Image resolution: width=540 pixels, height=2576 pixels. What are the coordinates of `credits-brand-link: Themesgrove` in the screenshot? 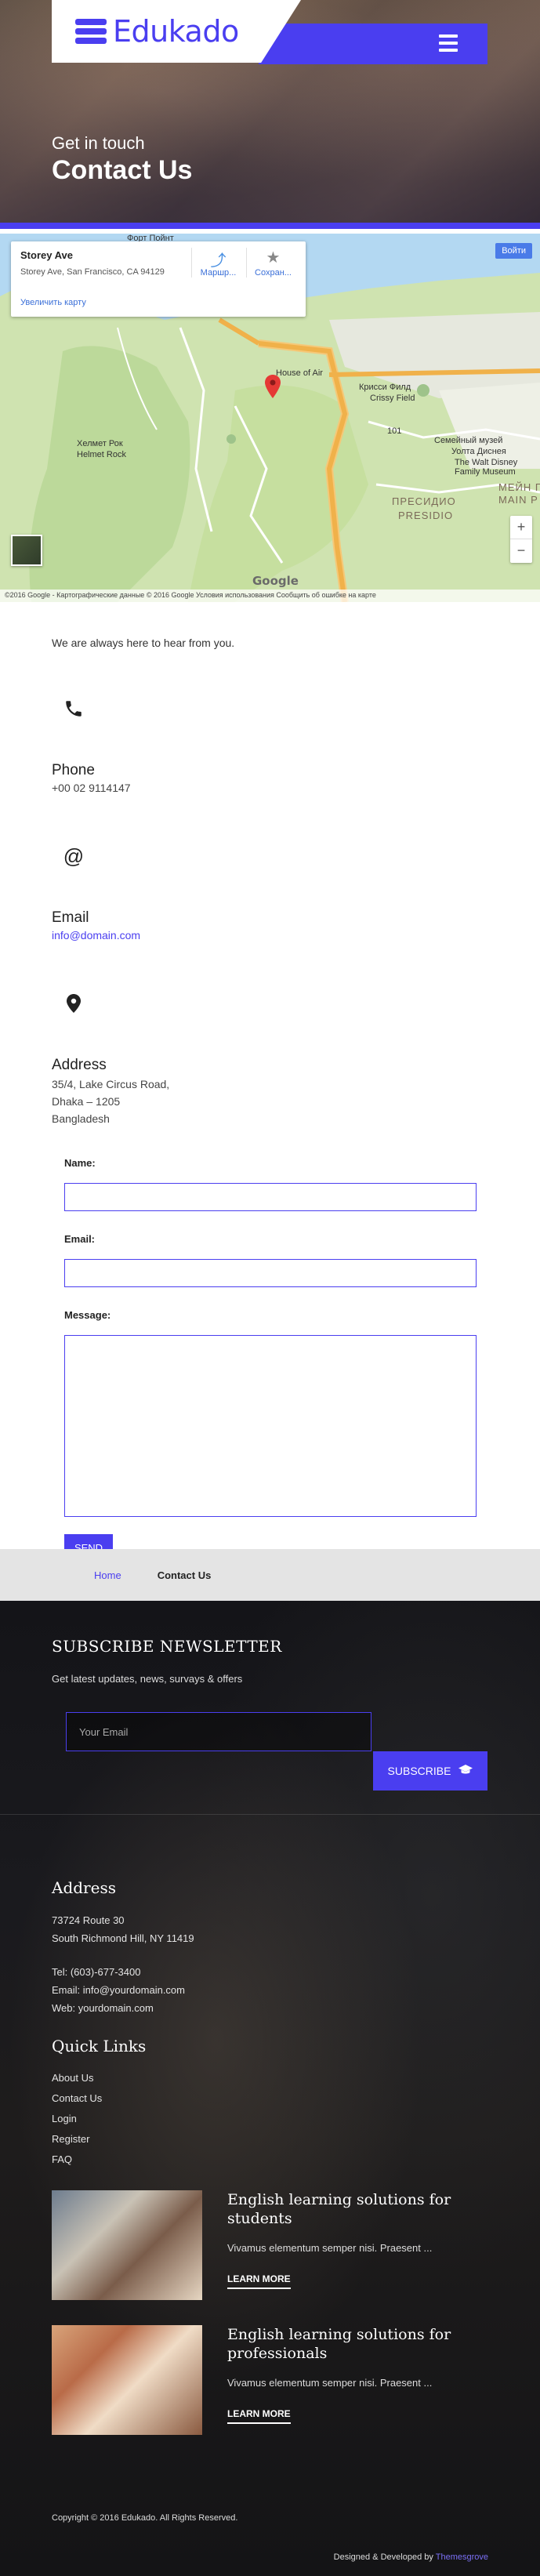 It's located at (462, 2557).